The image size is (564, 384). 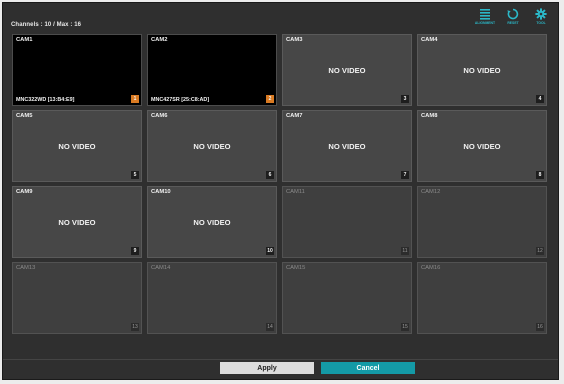 What do you see at coordinates (540, 251) in the screenshot?
I see `camera-number-badge: 12` at bounding box center [540, 251].